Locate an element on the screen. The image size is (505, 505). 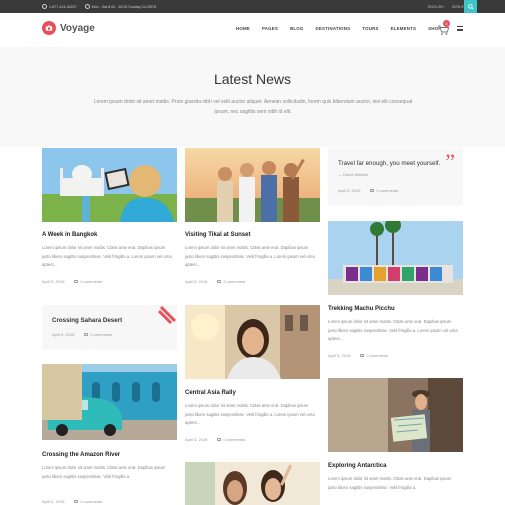
phone-number: 1-677-124-44227 is located at coordinates (63, 6).